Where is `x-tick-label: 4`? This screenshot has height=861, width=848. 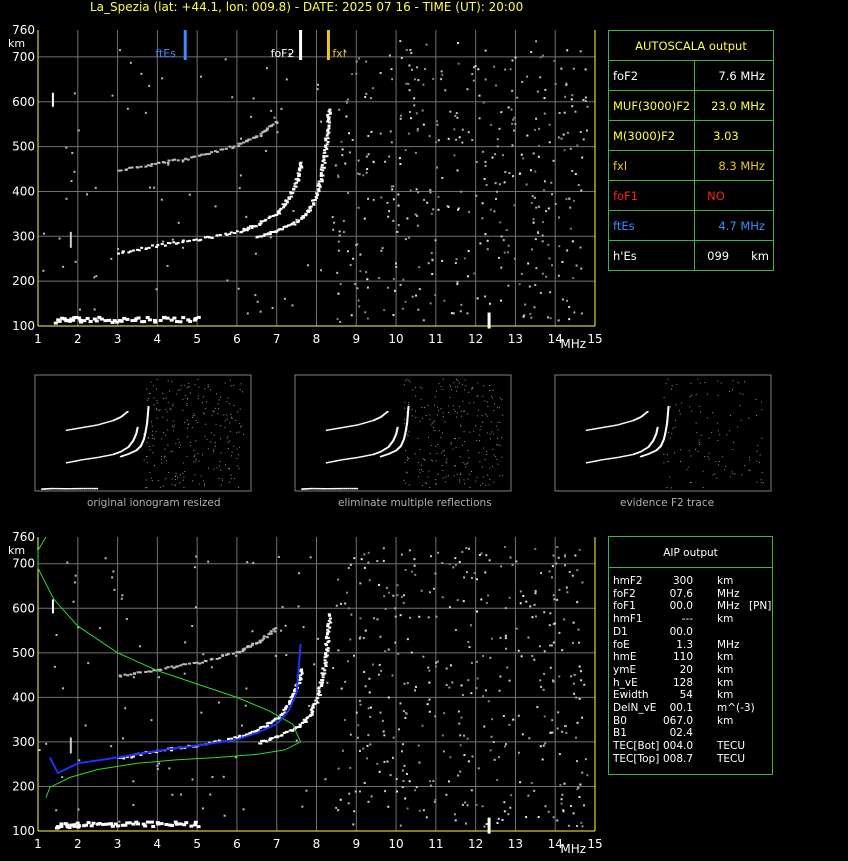 x-tick-label: 4 is located at coordinates (158, 339).